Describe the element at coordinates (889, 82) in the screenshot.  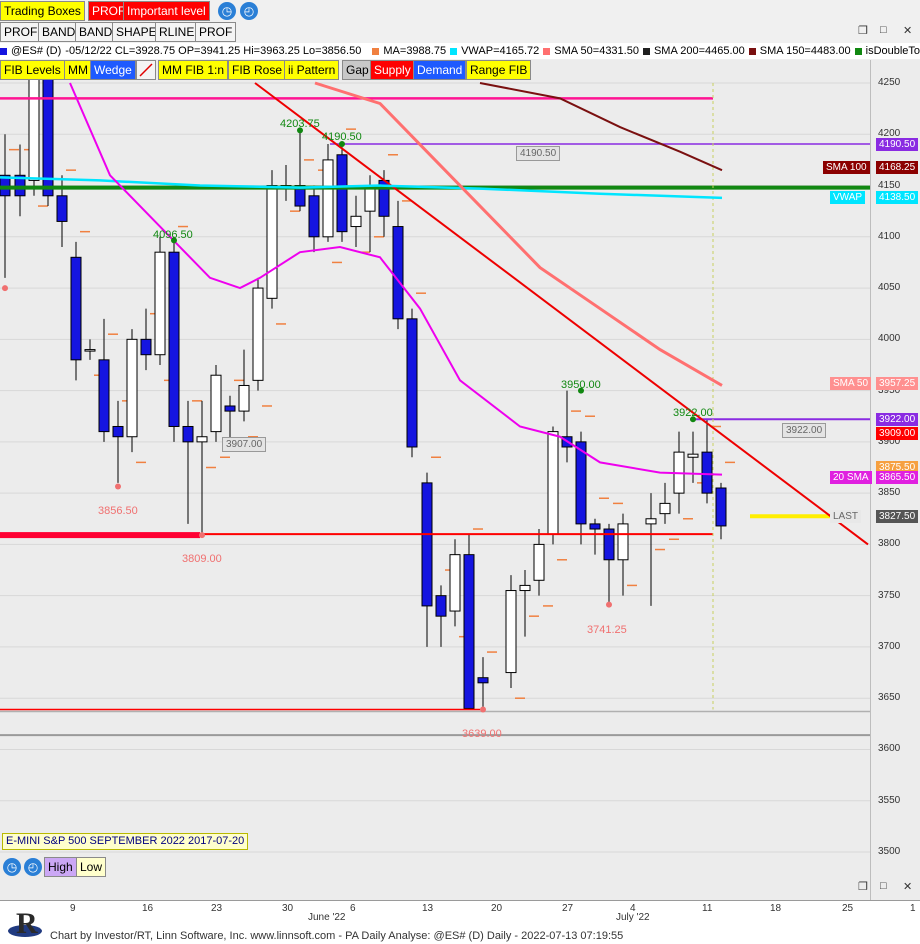
I see `axis-tick-label: 4250` at that location.